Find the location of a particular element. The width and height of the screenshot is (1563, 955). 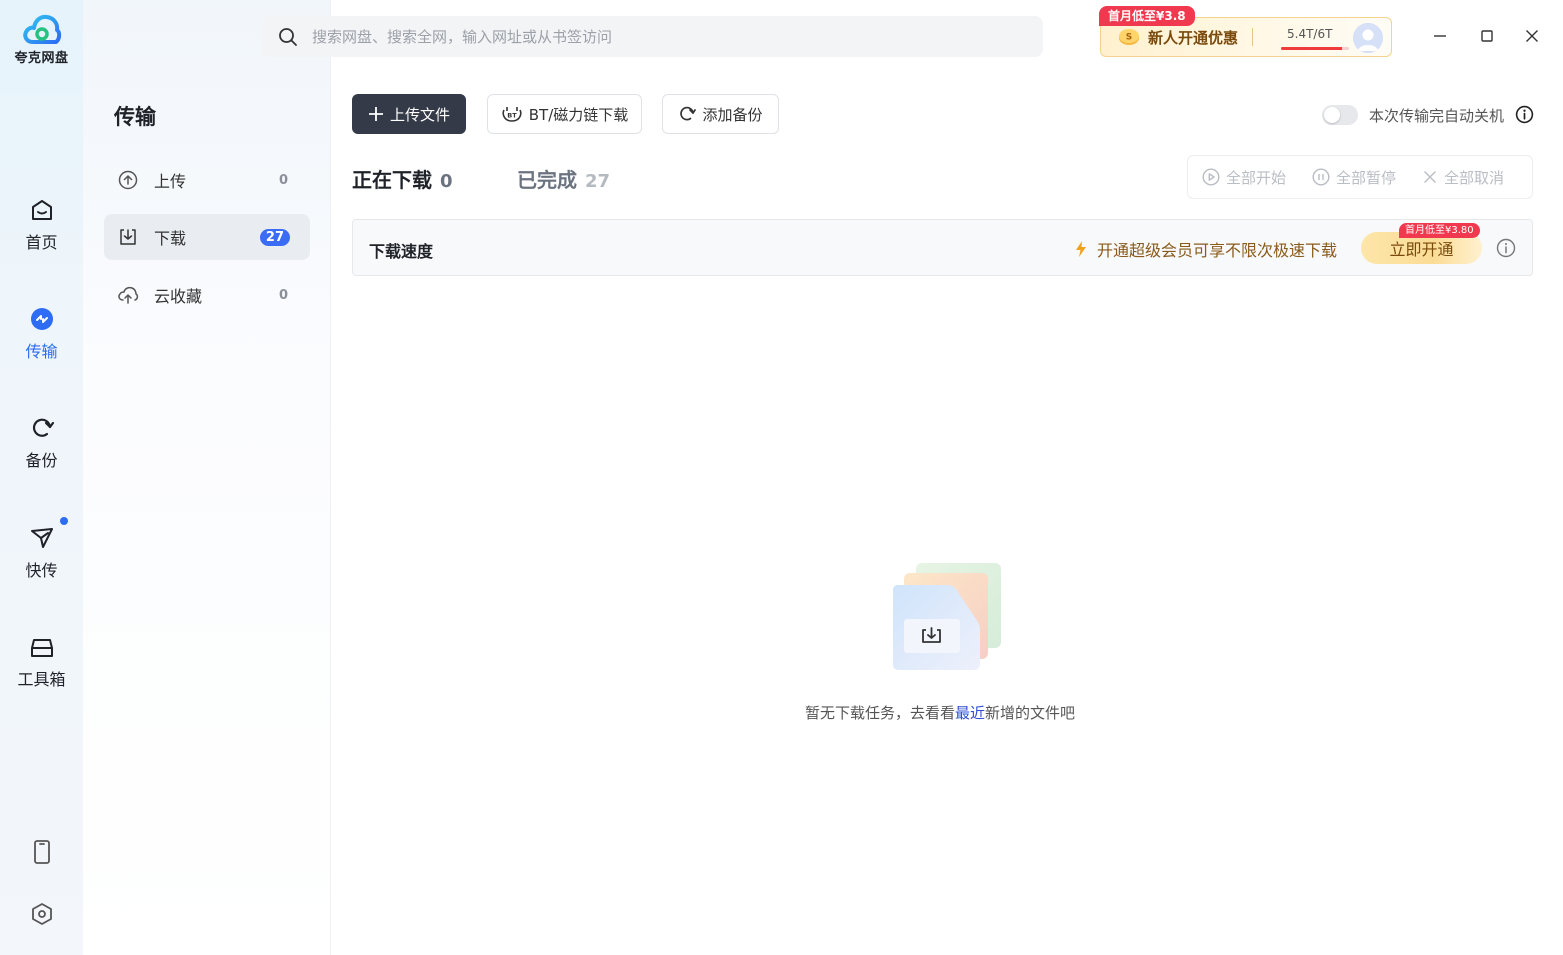

svg-text: BT is located at coordinates (512, 116).